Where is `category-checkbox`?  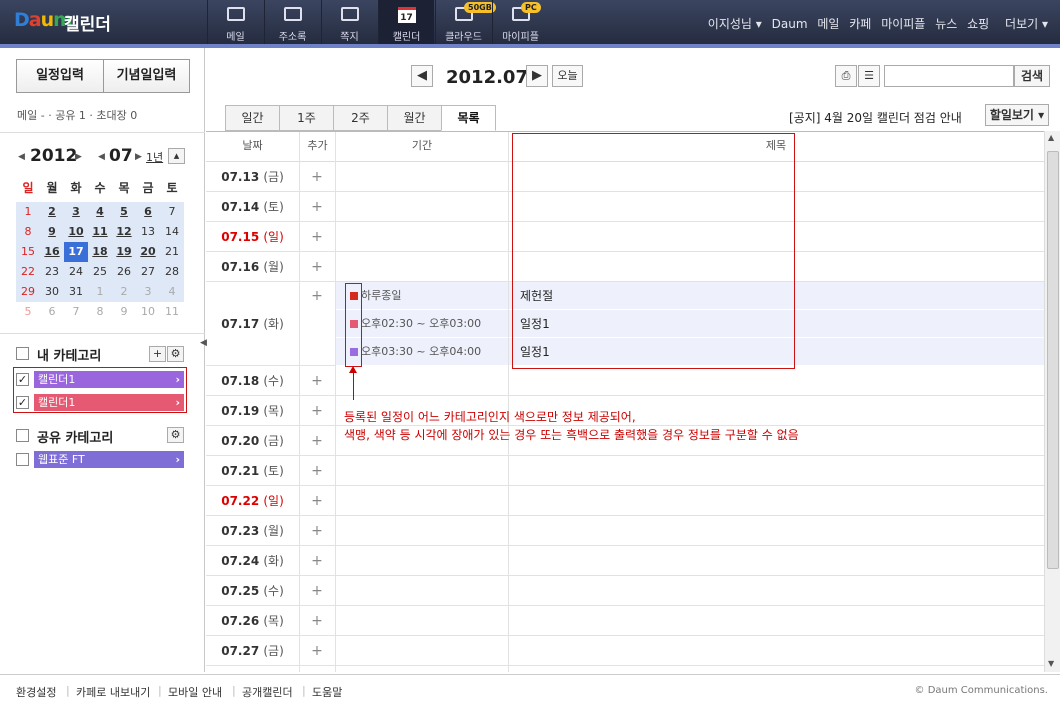
category-checkbox is located at coordinates (22, 459).